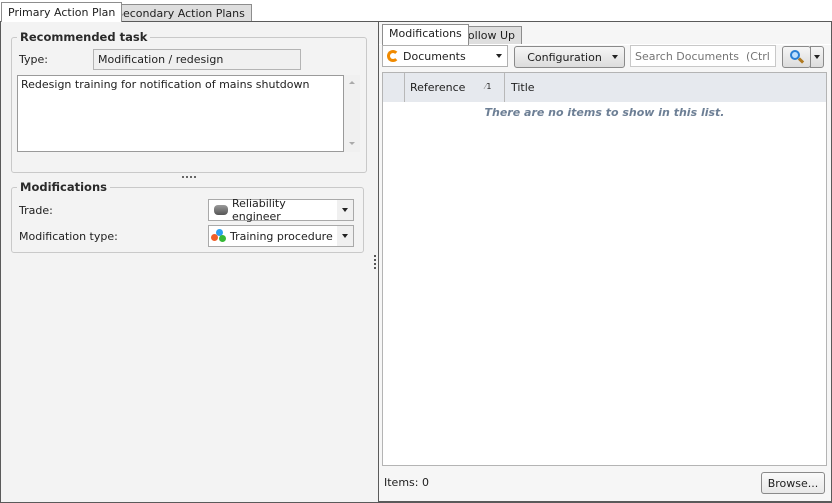 The image size is (832, 503). Describe the element at coordinates (68, 236) in the screenshot. I see `modification-type-label: Modification type:` at that location.